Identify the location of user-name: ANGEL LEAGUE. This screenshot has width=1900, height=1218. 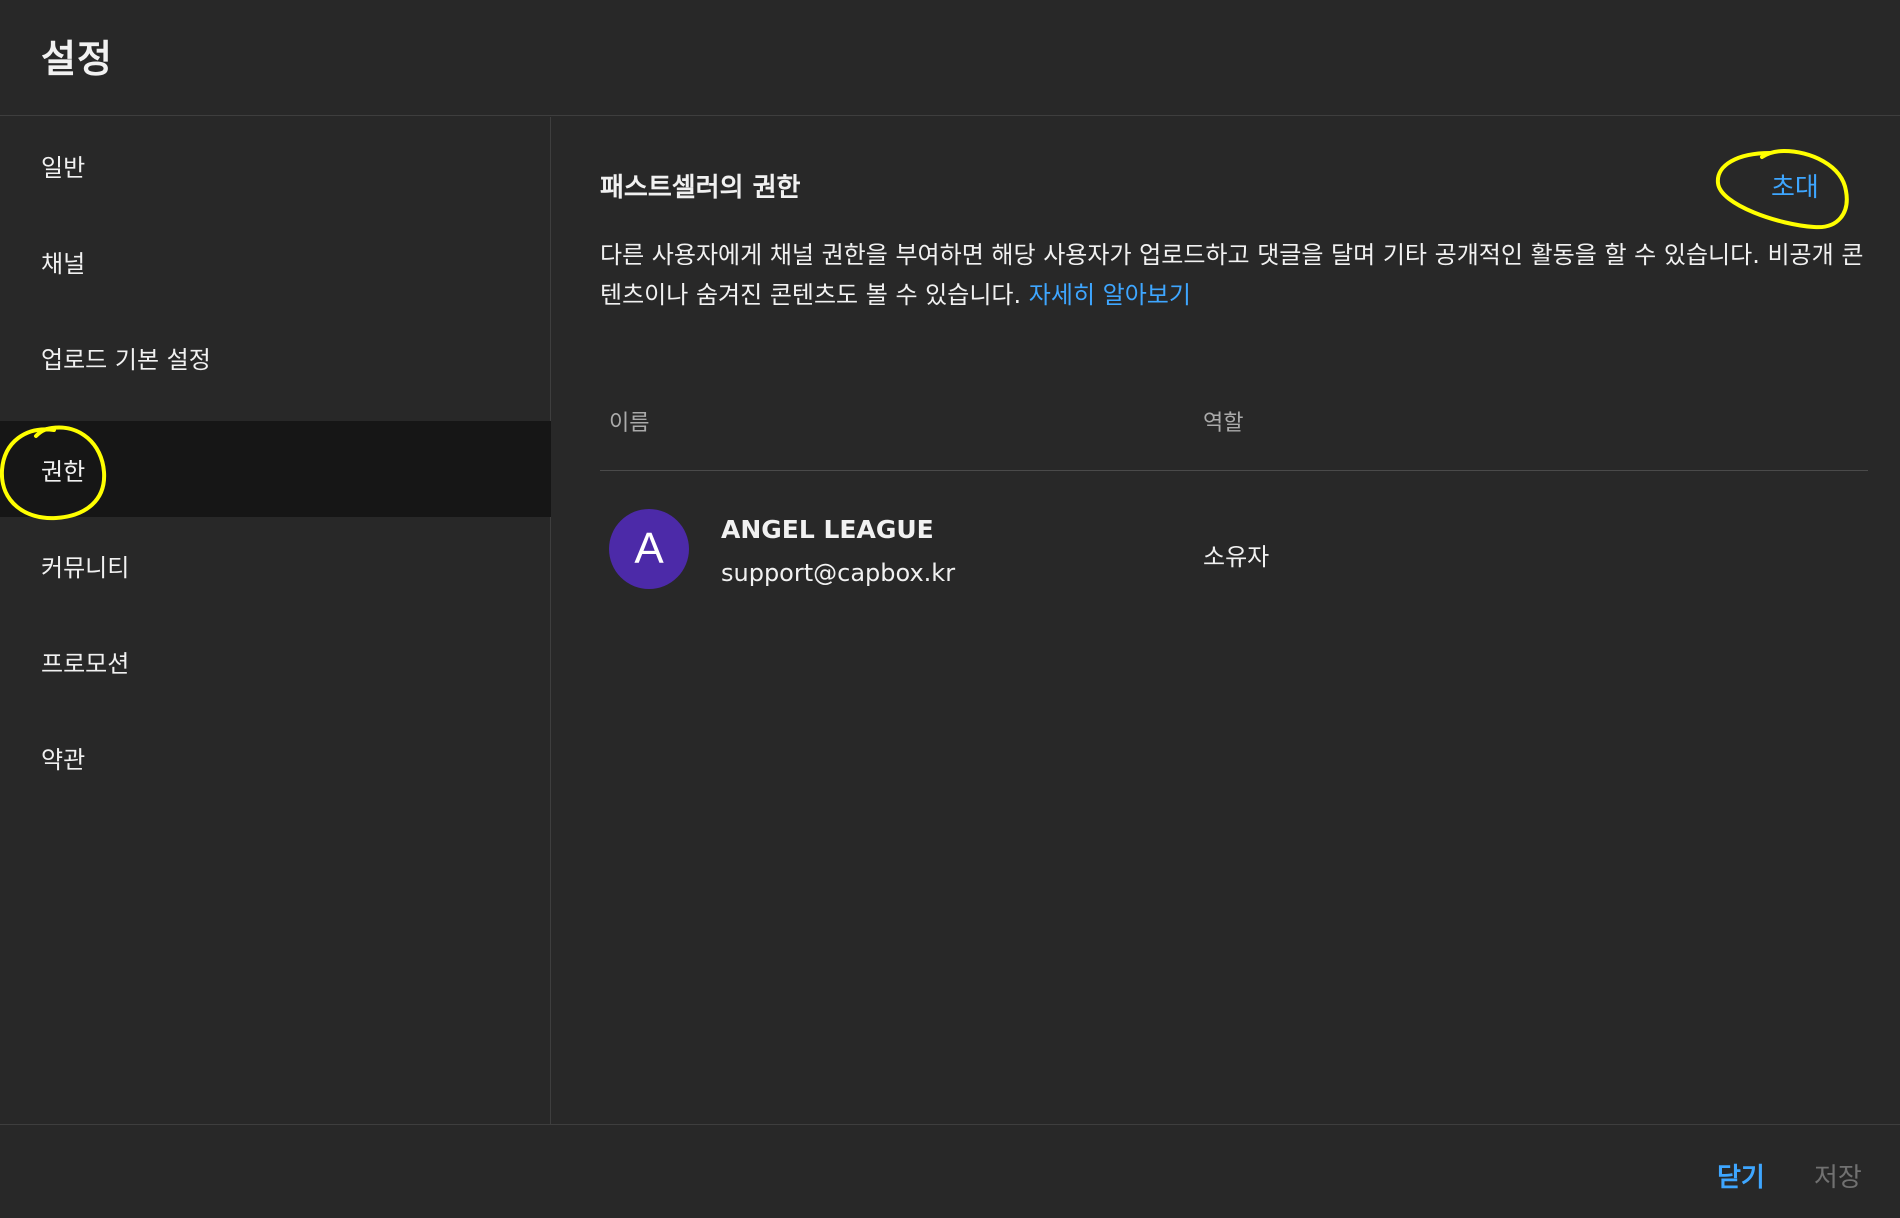
(827, 529).